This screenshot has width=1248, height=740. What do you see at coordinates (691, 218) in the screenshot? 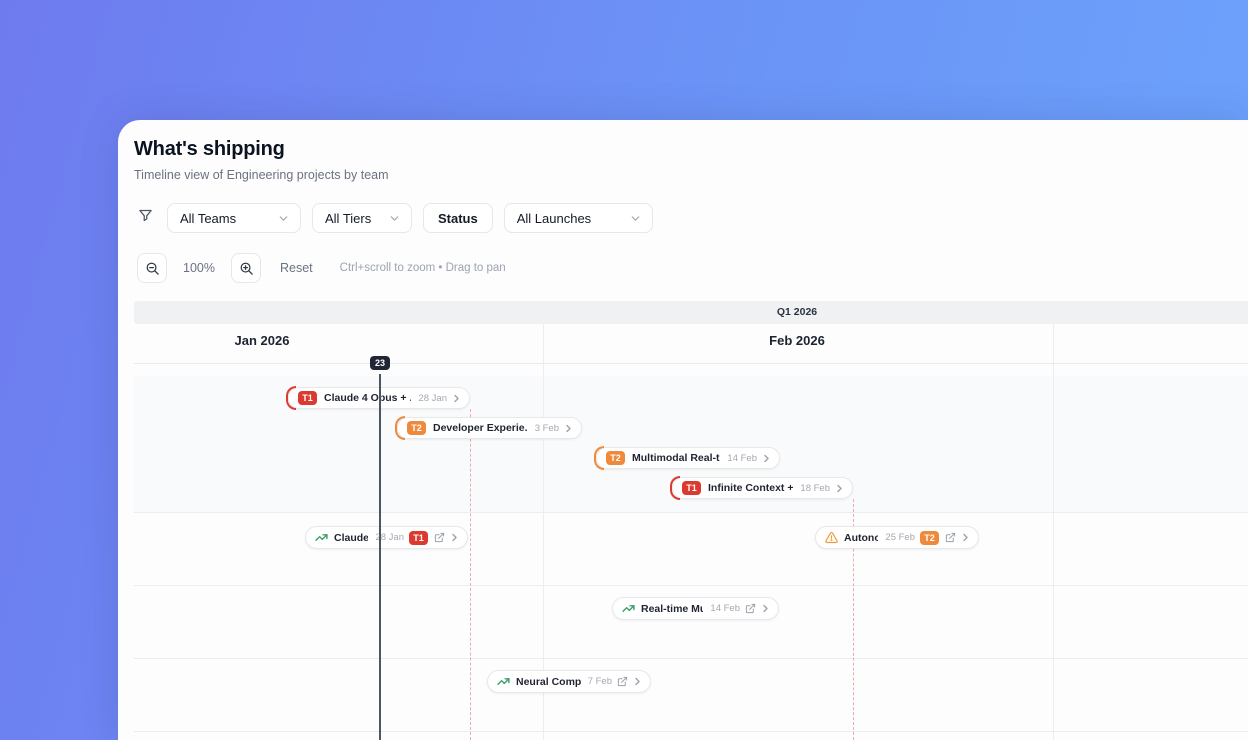
I see `filter-bar: All Teams All Tiers Status All Launches` at bounding box center [691, 218].